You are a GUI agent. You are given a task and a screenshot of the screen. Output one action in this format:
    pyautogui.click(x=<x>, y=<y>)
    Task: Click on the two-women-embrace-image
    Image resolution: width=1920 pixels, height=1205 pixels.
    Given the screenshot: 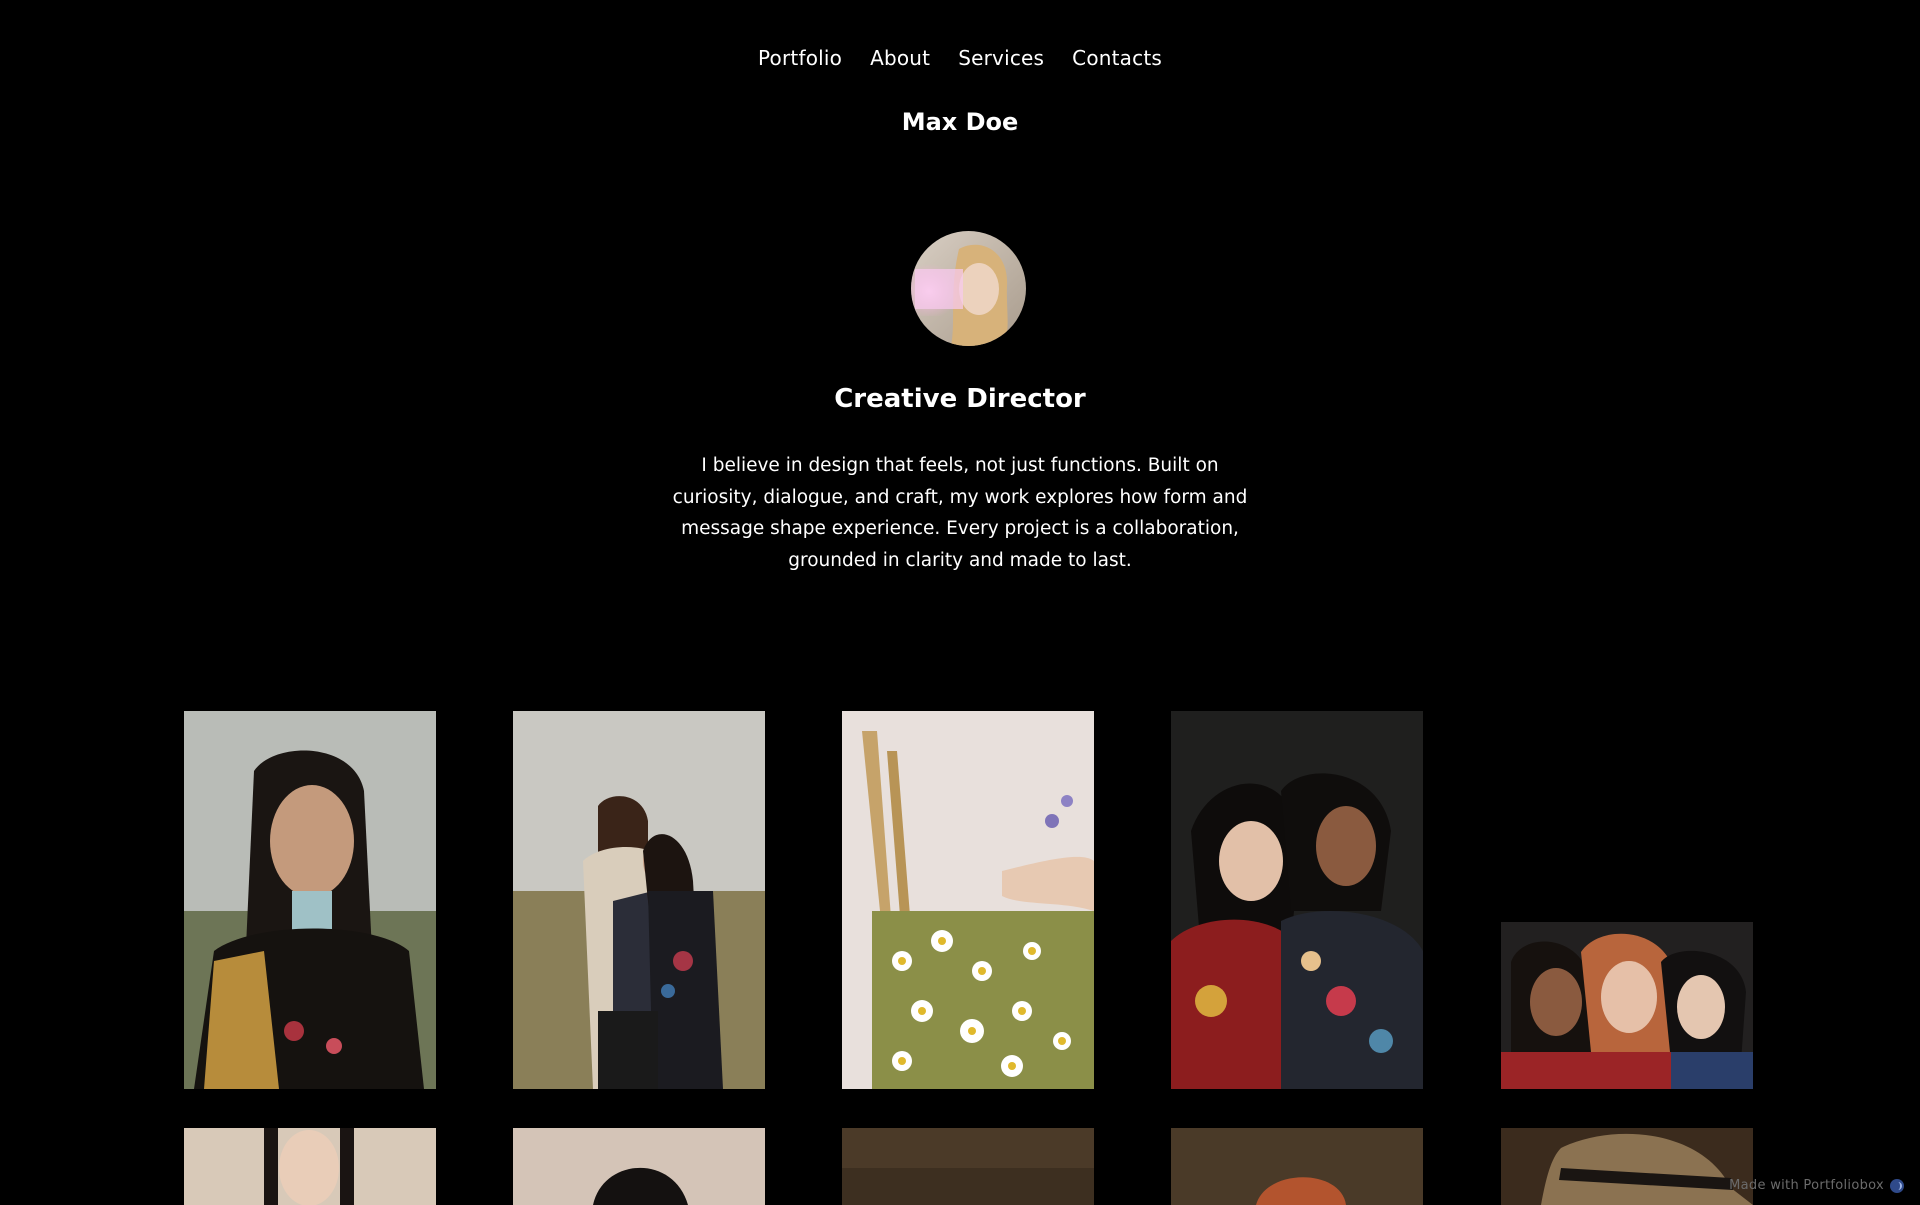 What is the action you would take?
    pyautogui.click(x=1297, y=900)
    